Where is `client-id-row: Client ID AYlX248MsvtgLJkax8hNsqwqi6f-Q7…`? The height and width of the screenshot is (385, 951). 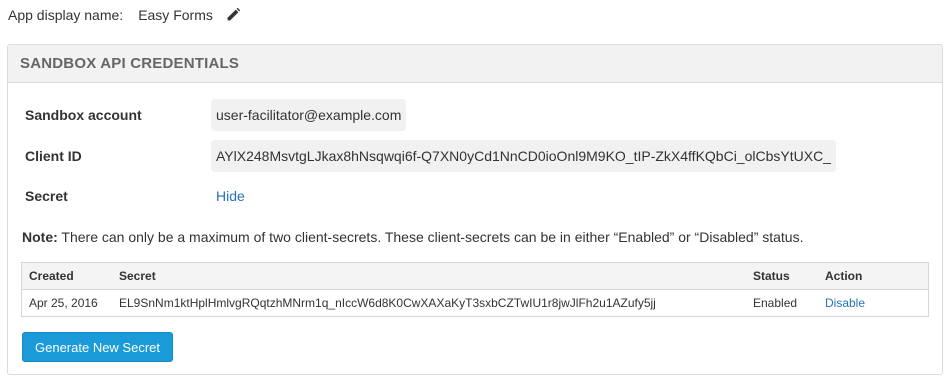
client-id-row: Client ID AYlX248MsvtgLJkax8hNsqwqi6f-Q7… is located at coordinates (430, 156).